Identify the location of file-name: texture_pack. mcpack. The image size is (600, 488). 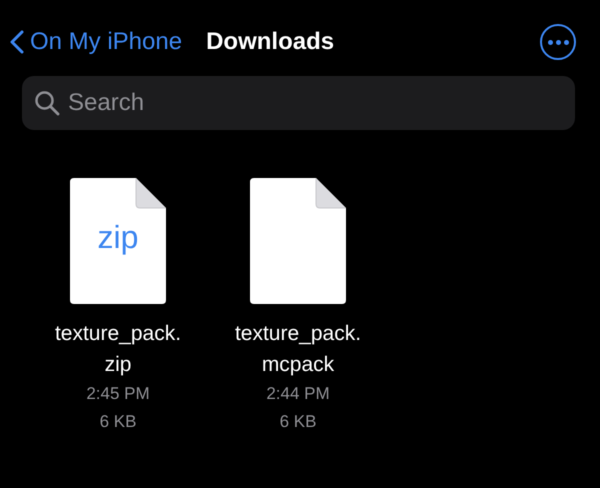
(298, 349).